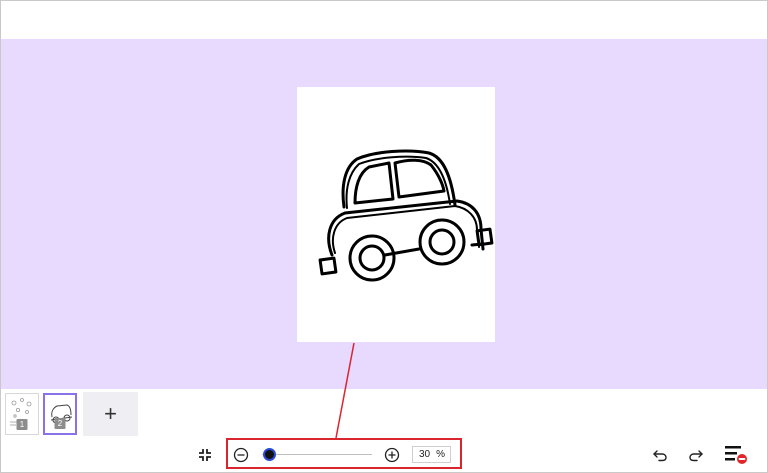 The width and height of the screenshot is (768, 473). I want to click on zoom-percent-field: 30 %, so click(431, 454).